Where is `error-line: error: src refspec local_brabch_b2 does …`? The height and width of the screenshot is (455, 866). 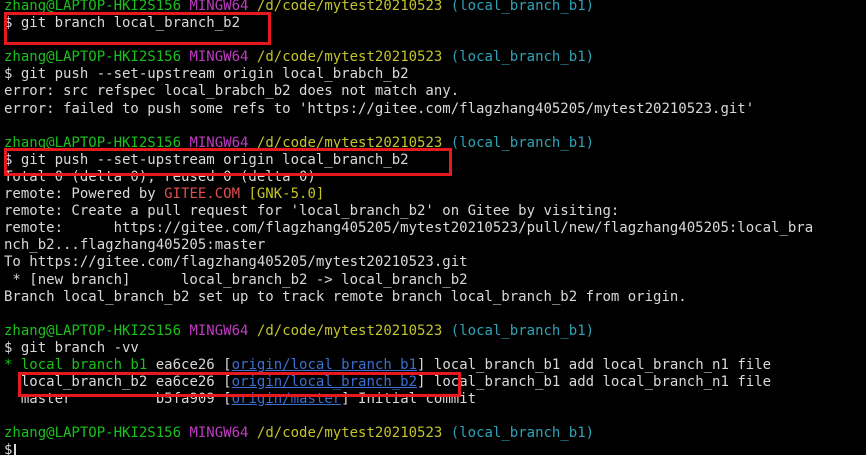 error-line: error: src refspec local_brabch_b2 does … is located at coordinates (232, 91).